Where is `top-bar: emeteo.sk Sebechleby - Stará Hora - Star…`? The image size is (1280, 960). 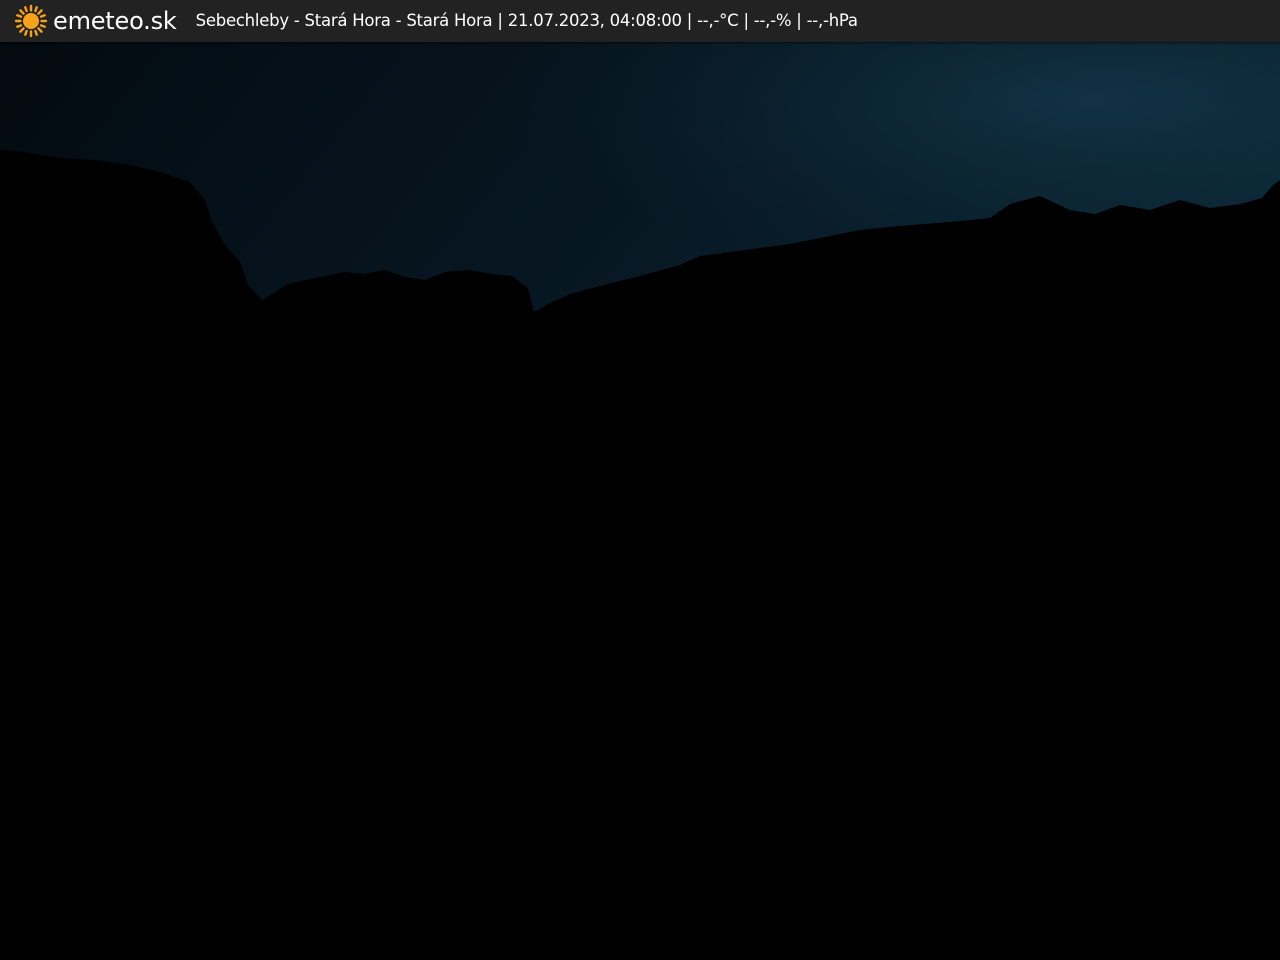 top-bar: emeteo.sk Sebechleby - Stará Hora - Star… is located at coordinates (640, 21).